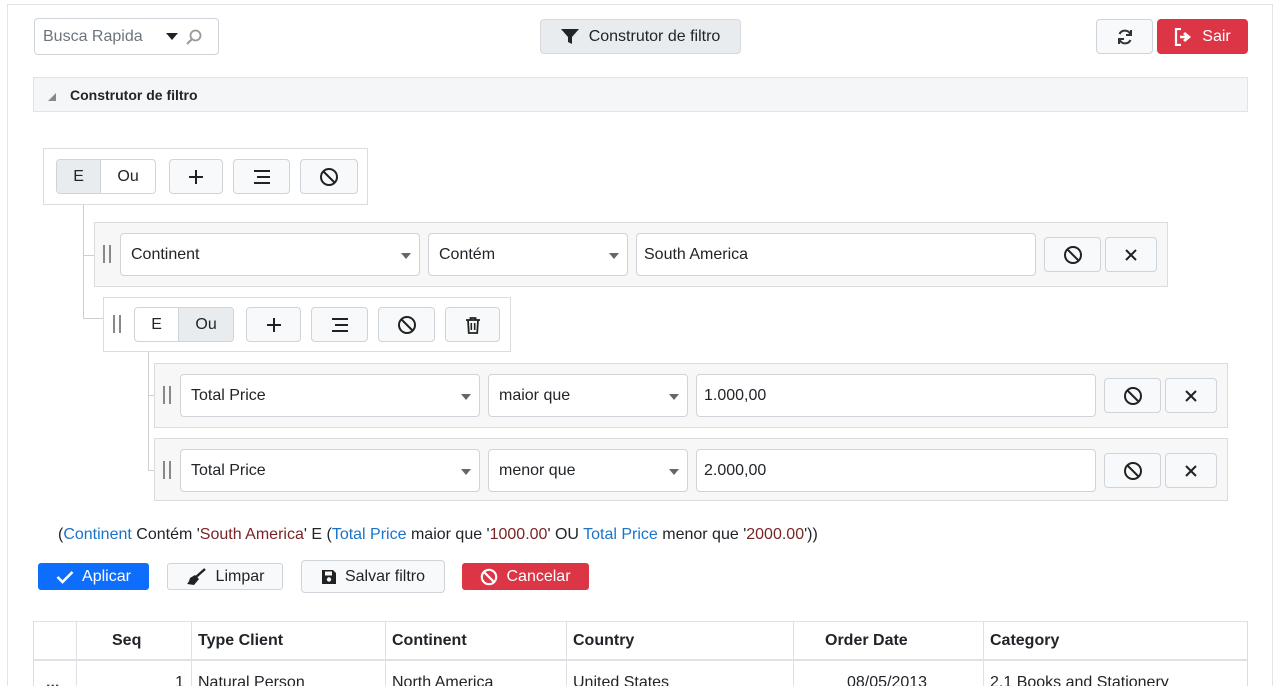  Describe the element at coordinates (97, 36) in the screenshot. I see `quick-search-input` at that location.